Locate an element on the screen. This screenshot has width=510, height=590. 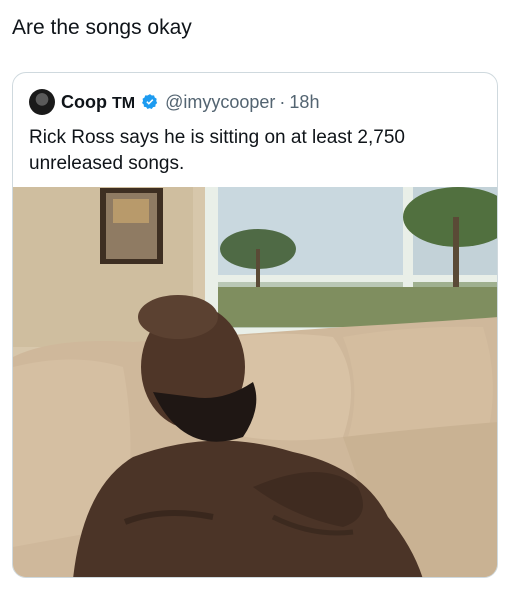
man-scalp-highlight-shape is located at coordinates (178, 317).